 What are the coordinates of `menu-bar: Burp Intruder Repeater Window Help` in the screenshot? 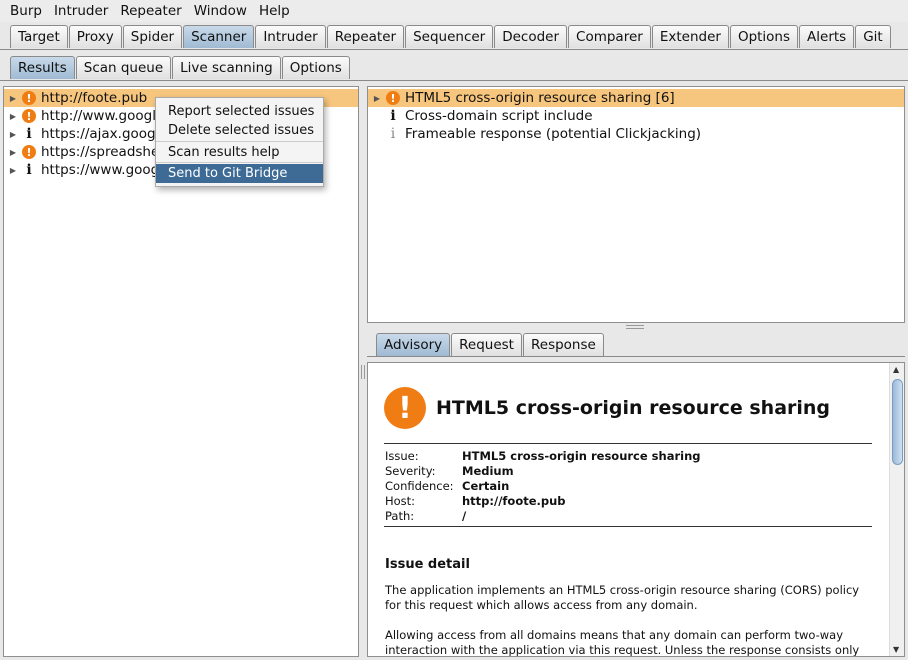 It's located at (454, 11).